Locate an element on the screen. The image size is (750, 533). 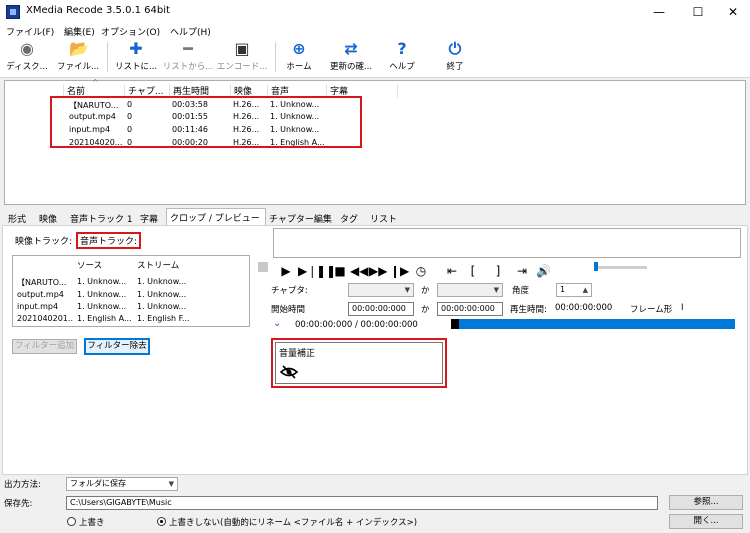
plus-icon: ✚ is located at coordinates (136, 48).